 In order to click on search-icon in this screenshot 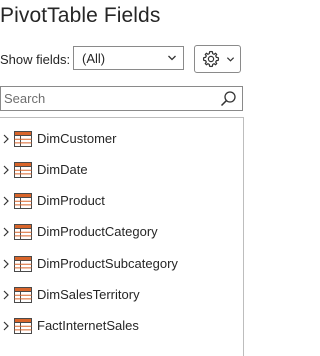, I will do `click(228, 98)`.